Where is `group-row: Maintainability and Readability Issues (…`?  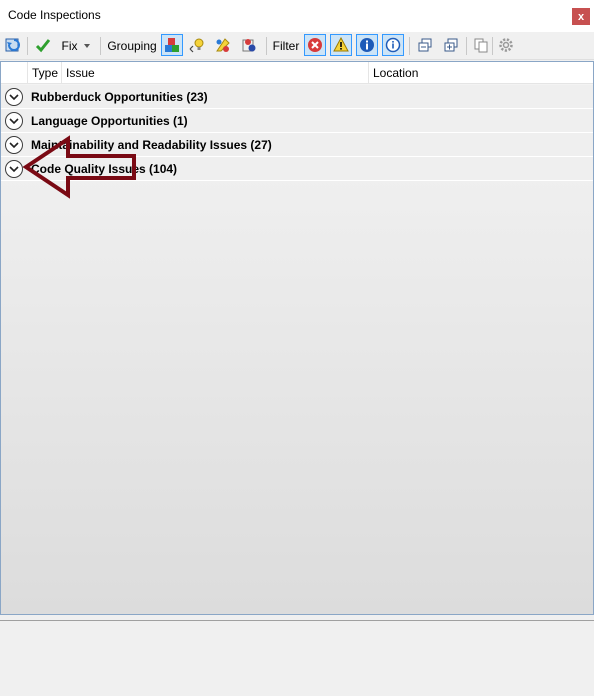 group-row: Maintainability and Readability Issues (… is located at coordinates (297, 145).